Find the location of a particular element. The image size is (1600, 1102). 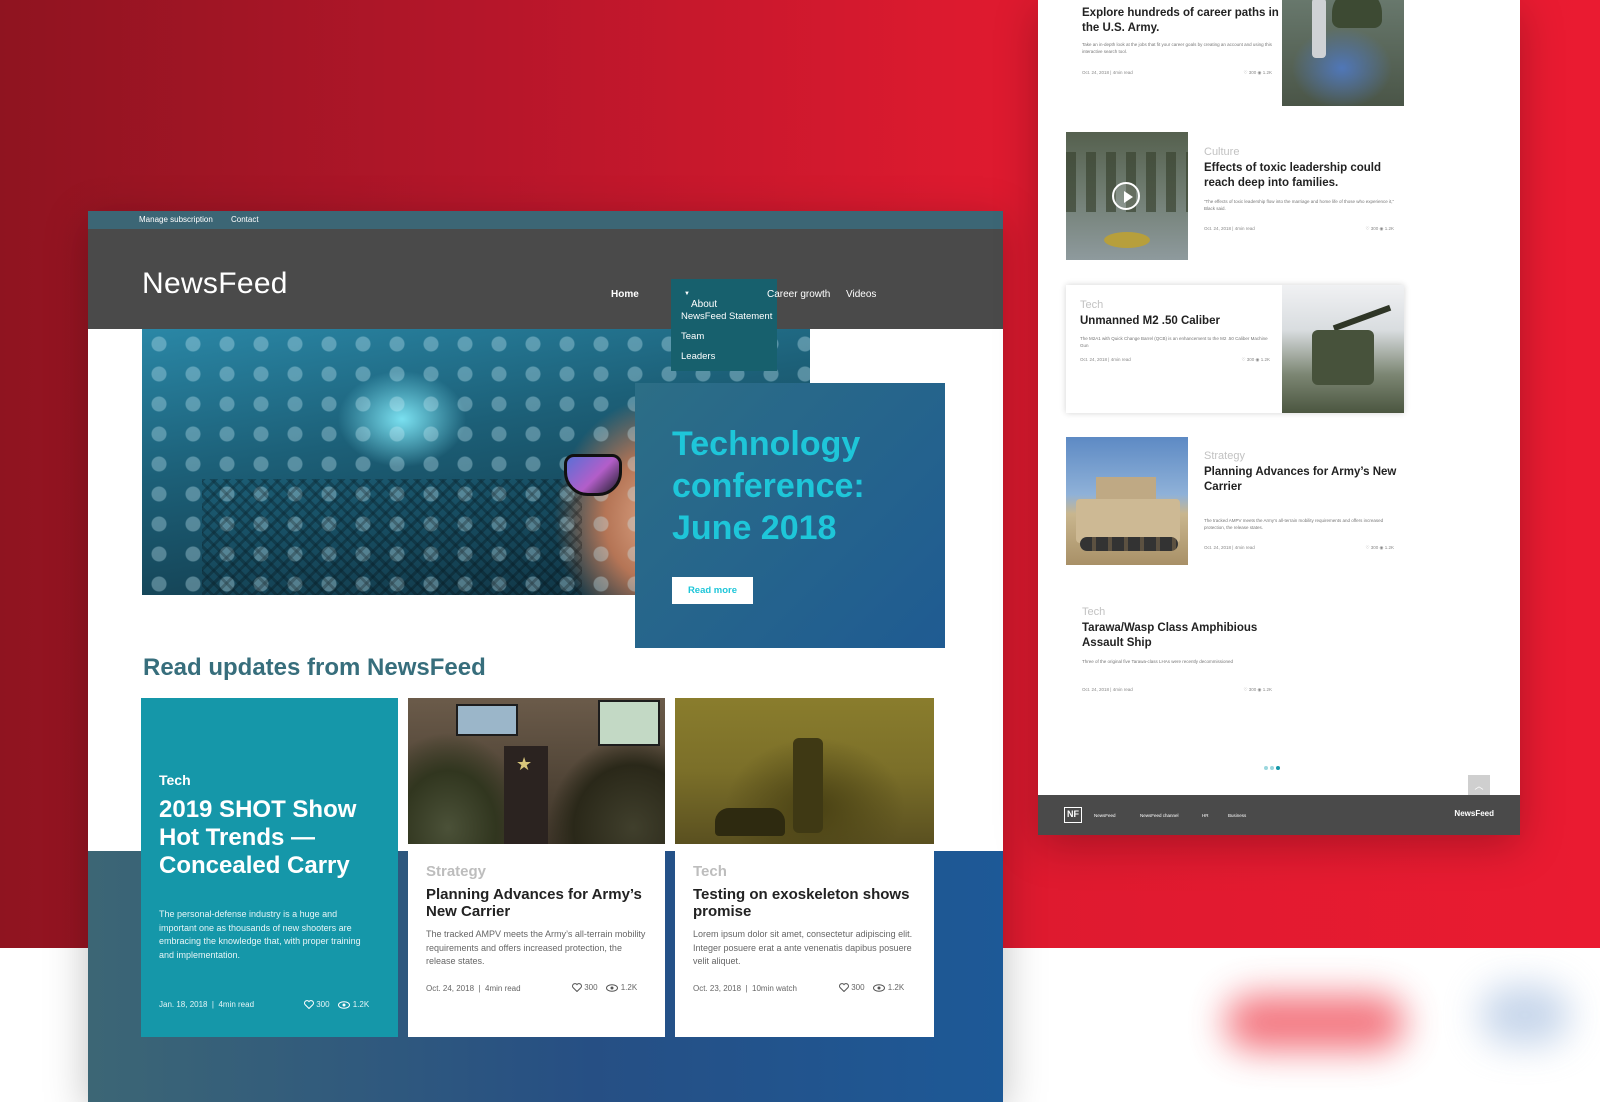

manage-subscription-link: Manage subscription is located at coordinates (176, 219).